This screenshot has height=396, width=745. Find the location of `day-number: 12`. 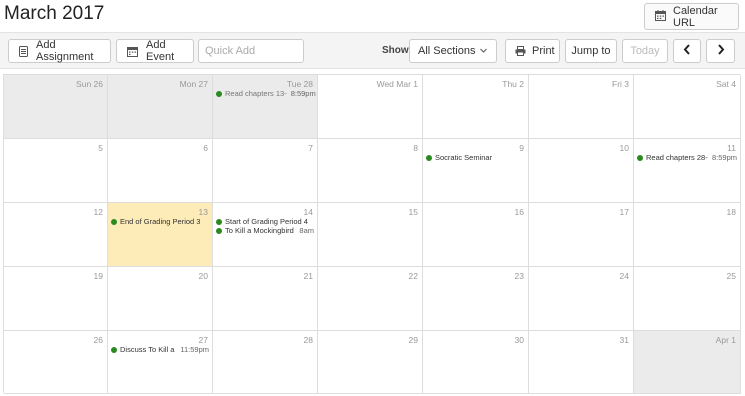

day-number: 12 is located at coordinates (98, 212).